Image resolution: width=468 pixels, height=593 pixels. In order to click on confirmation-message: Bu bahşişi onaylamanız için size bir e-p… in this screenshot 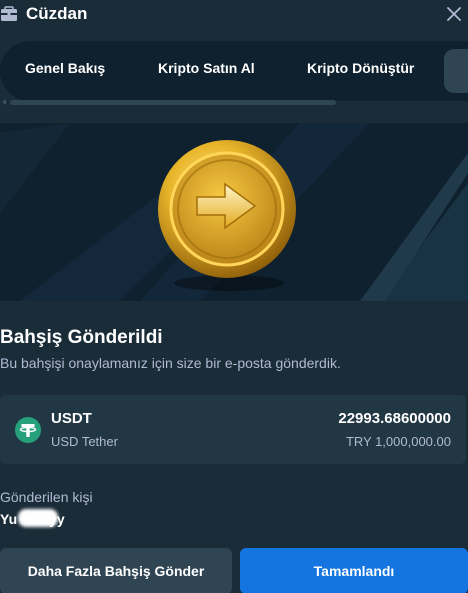, I will do `click(170, 363)`.